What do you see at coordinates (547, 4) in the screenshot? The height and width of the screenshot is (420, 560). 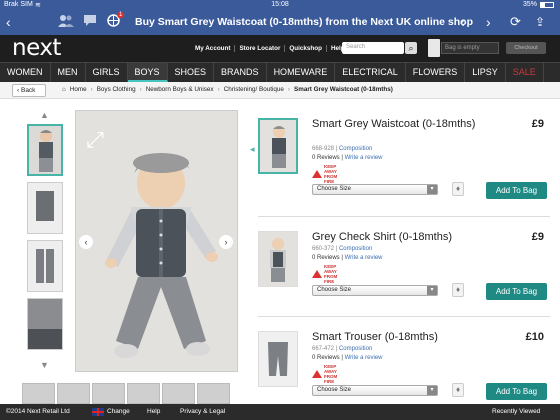 I see `battery-icon` at bounding box center [547, 4].